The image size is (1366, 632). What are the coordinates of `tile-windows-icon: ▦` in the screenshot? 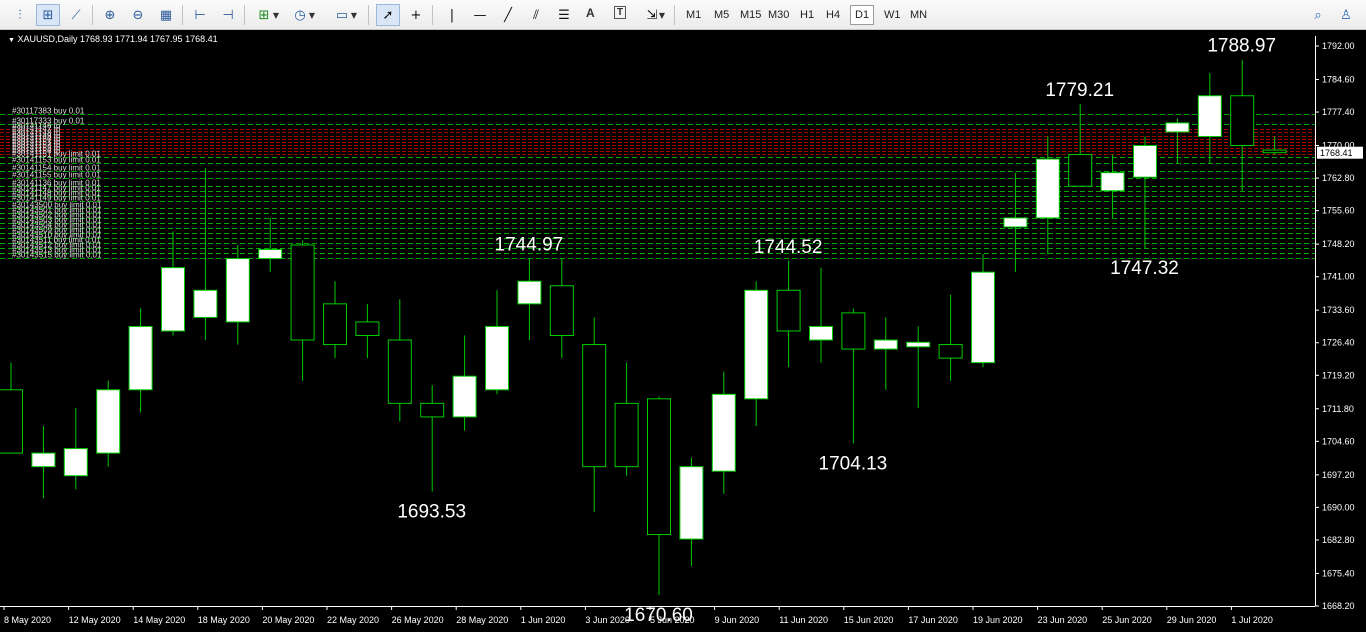 It's located at (166, 15).